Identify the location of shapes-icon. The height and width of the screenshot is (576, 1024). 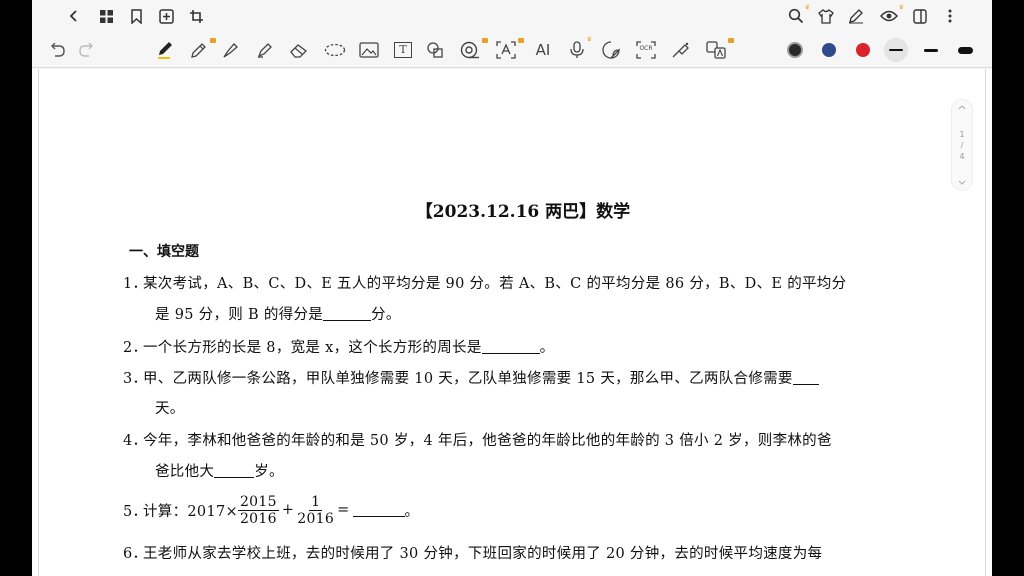
(435, 50).